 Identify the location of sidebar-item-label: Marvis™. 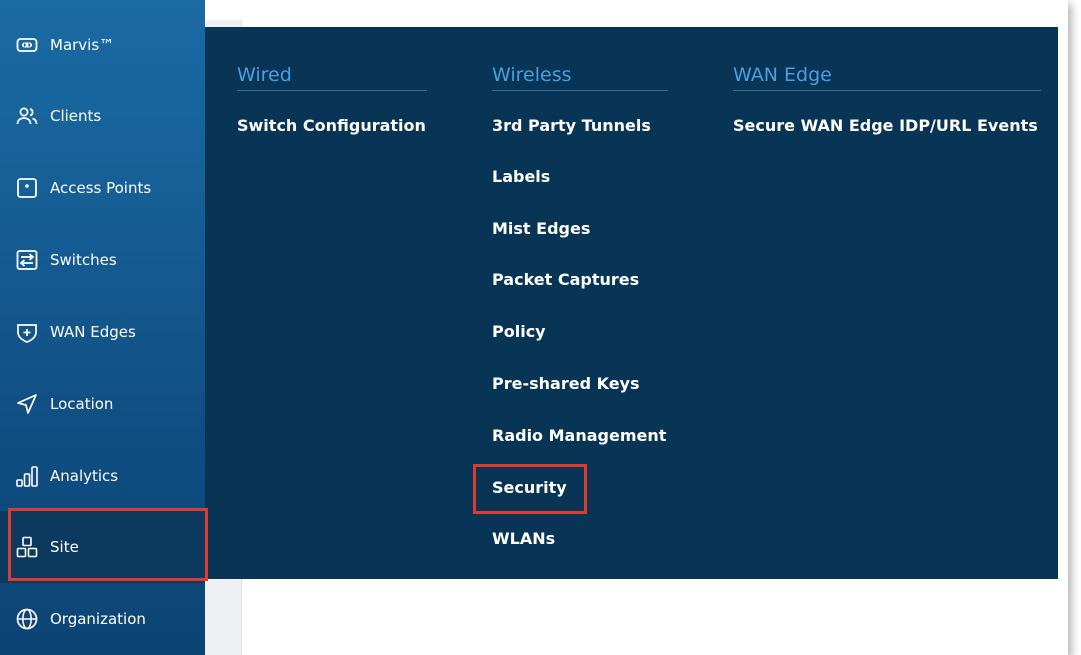
(82, 45).